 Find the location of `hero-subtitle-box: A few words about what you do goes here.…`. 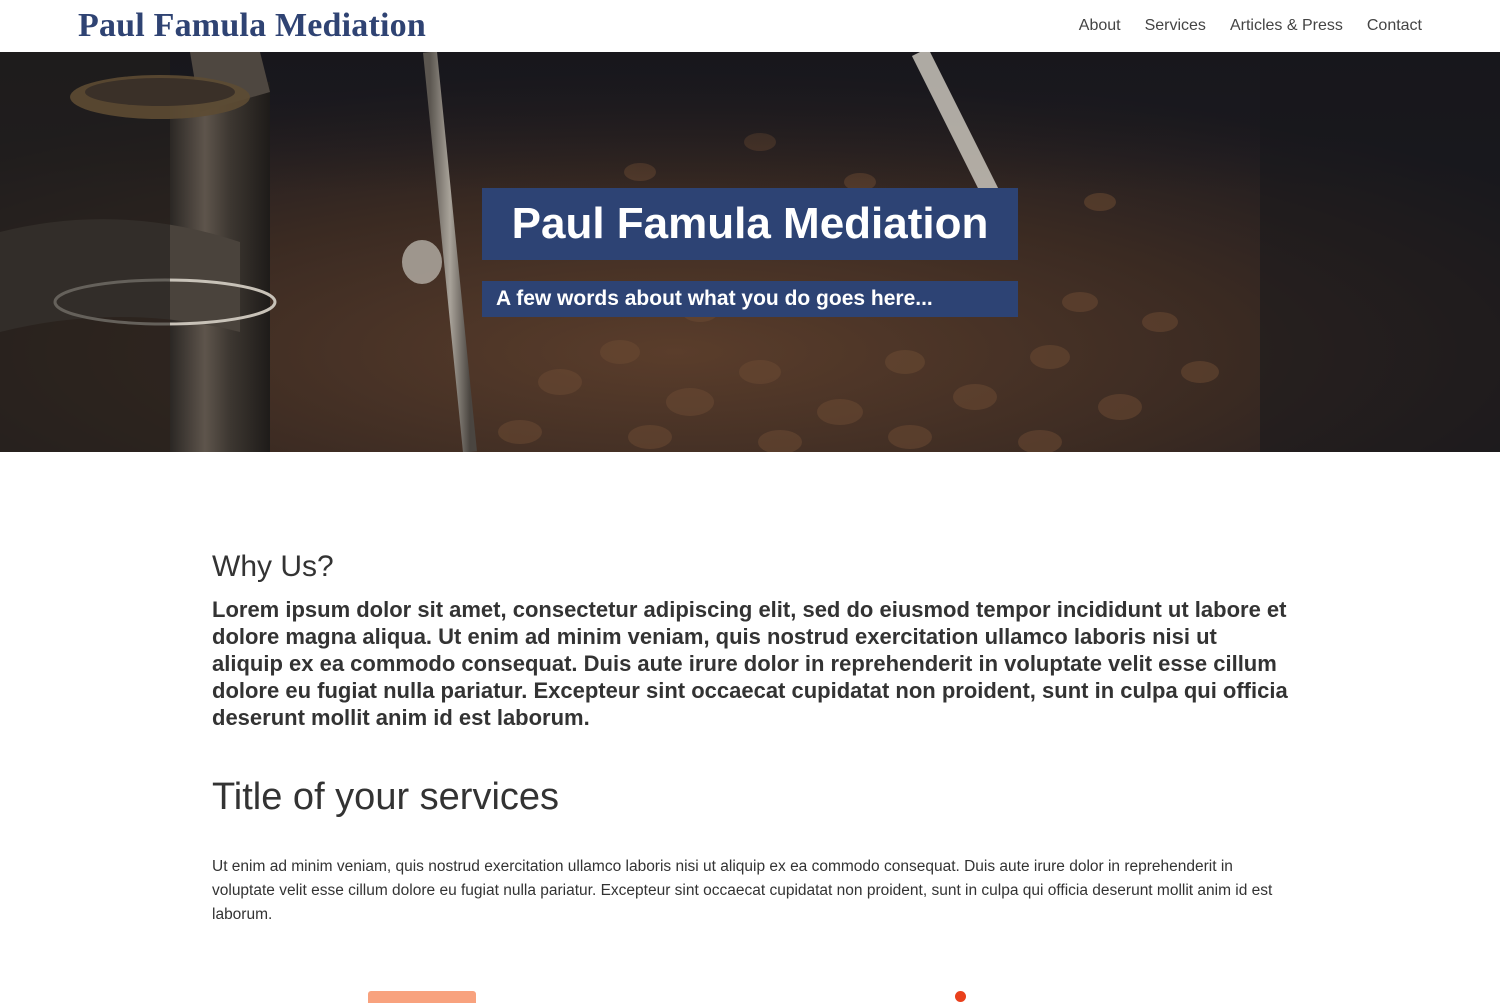

hero-subtitle-box: A few words about what you do goes here.… is located at coordinates (750, 299).